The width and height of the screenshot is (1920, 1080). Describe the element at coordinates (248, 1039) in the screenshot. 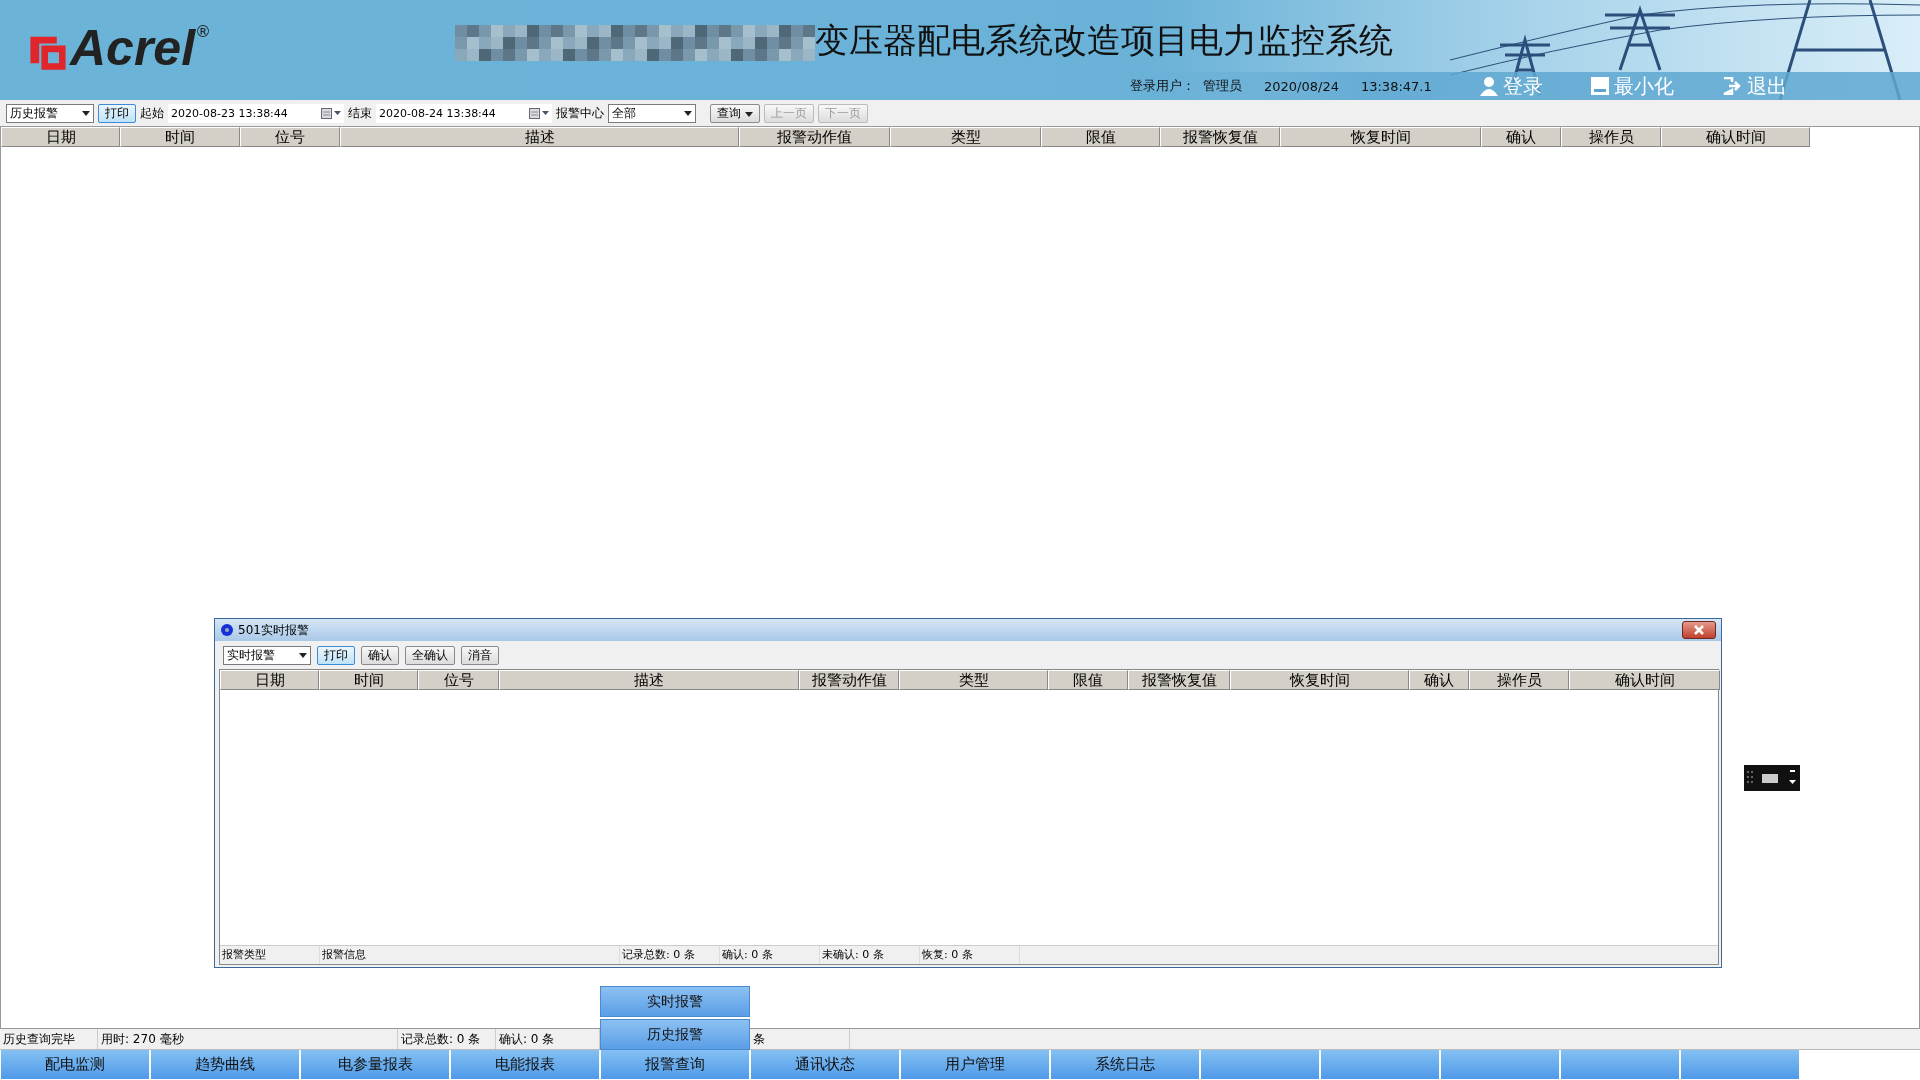

I see `status-text: 用时: 270 毫秒` at that location.